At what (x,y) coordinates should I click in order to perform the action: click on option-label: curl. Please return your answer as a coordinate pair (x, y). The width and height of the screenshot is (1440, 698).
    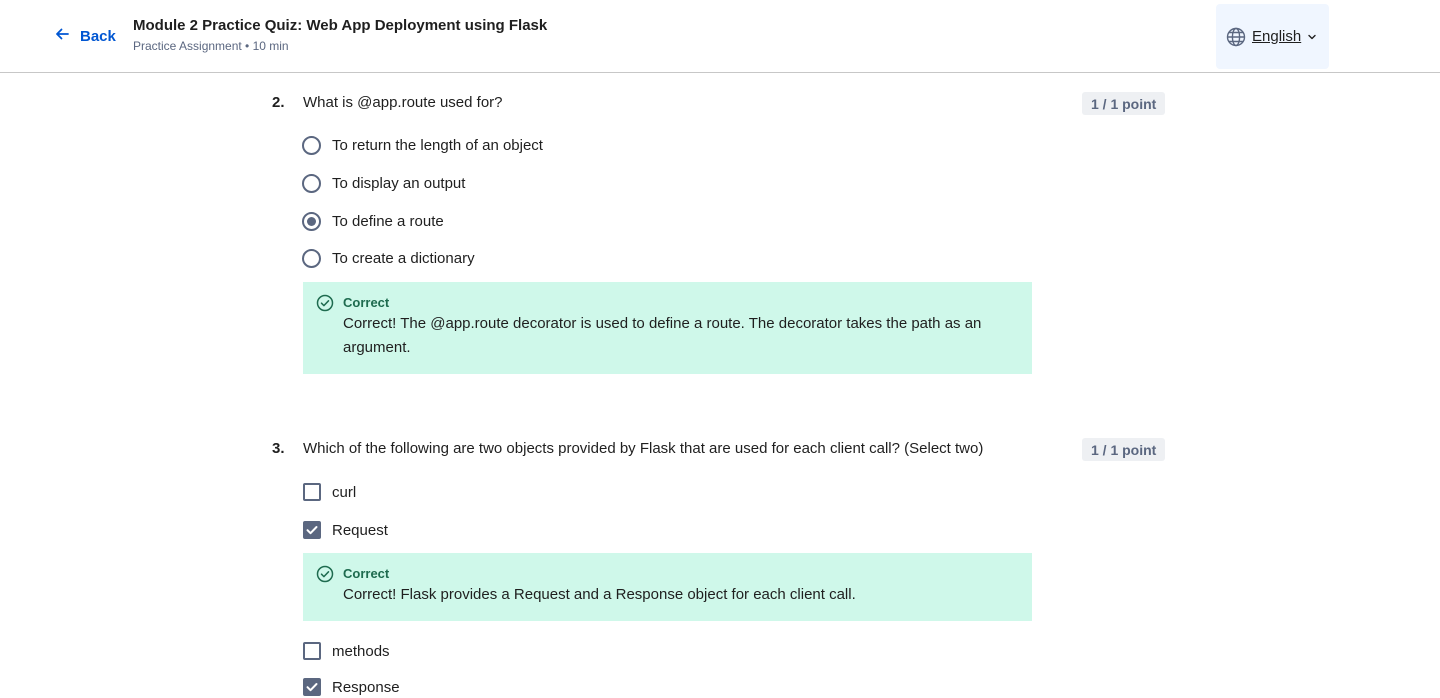
    Looking at the image, I should click on (344, 492).